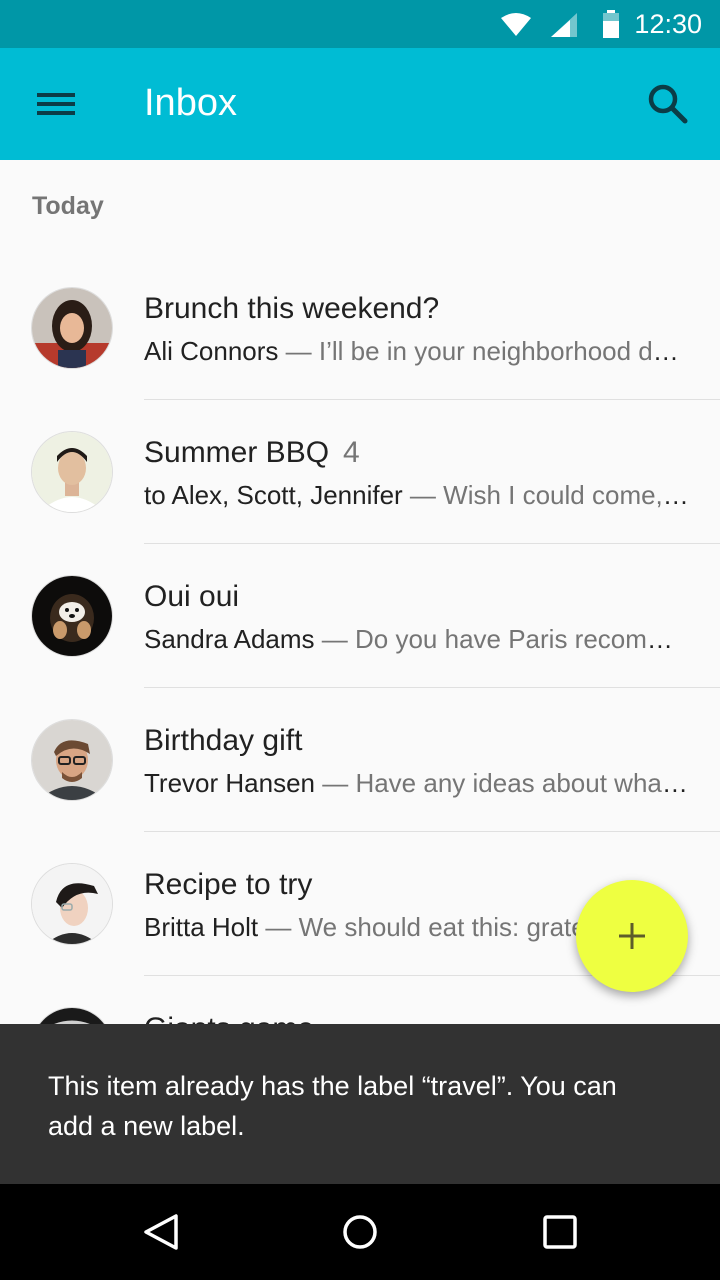  I want to click on add-icon, so click(632, 936).